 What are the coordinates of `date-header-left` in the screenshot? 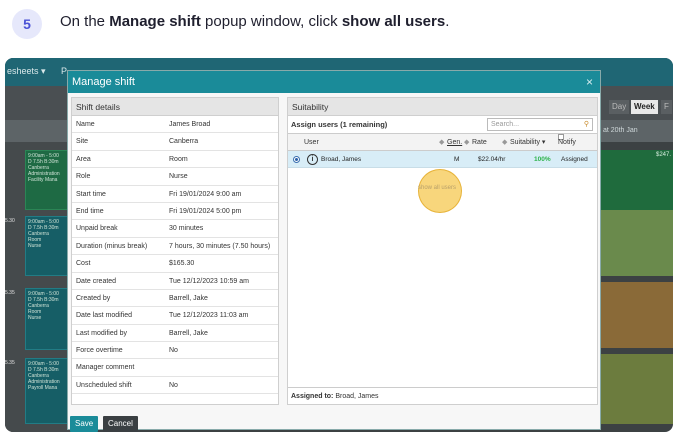 It's located at (38, 131).